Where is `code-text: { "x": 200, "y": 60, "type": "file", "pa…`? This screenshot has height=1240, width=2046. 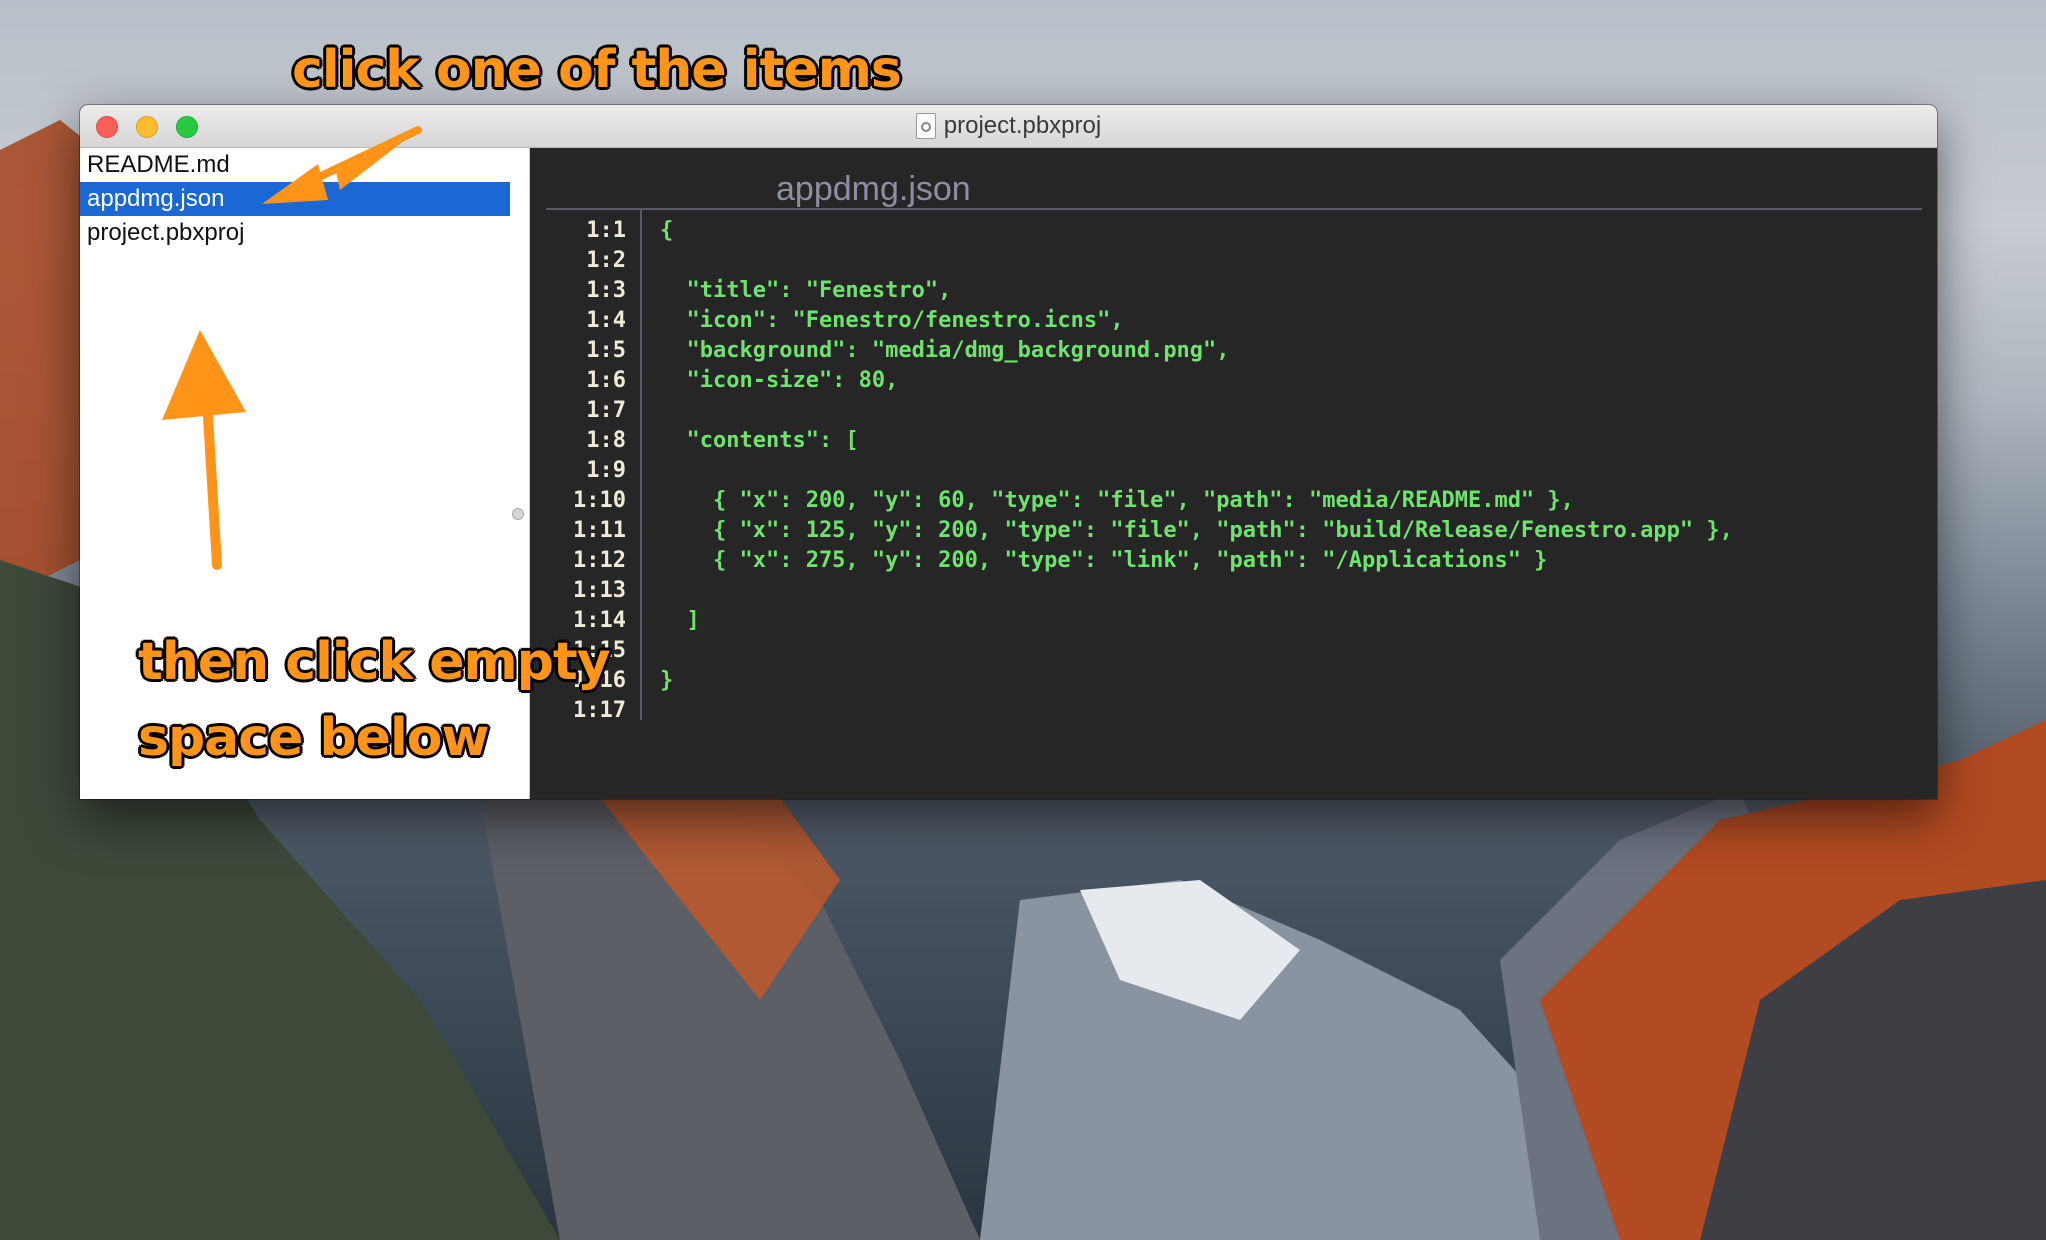 code-text: { "x": 200, "y": 60, "type": "file", "pa… is located at coordinates (1117, 500).